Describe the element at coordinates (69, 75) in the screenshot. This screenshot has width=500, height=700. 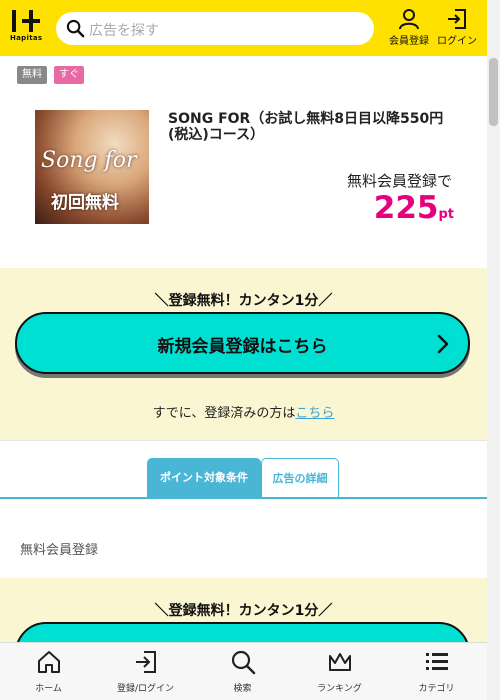
I see `tag-soon: すぐ` at that location.